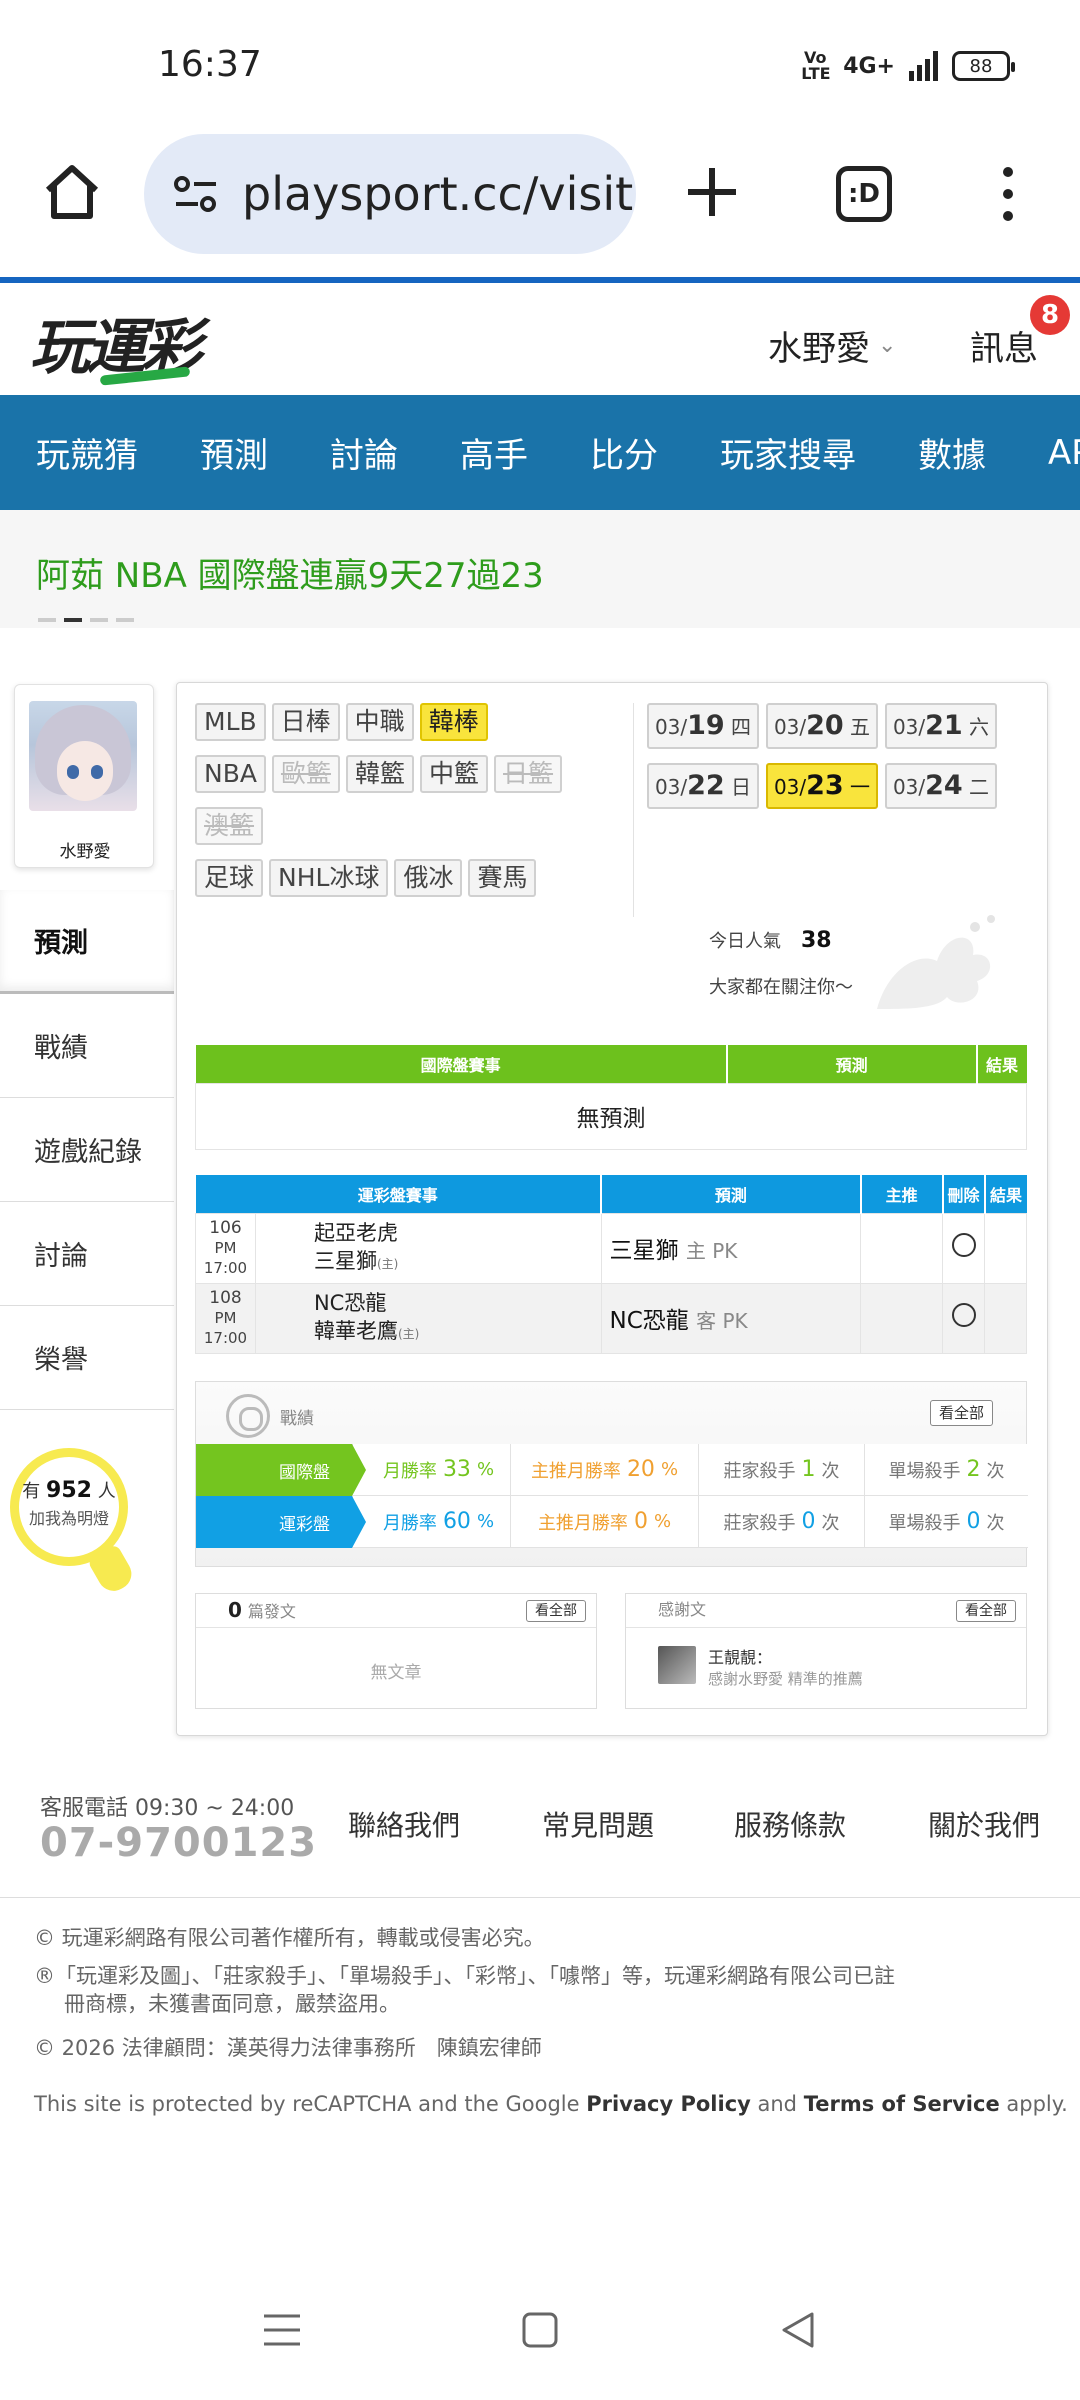 The height and width of the screenshot is (2400, 1080). What do you see at coordinates (528, 774) in the screenshot?
I see `league-b-league: 日籃` at bounding box center [528, 774].